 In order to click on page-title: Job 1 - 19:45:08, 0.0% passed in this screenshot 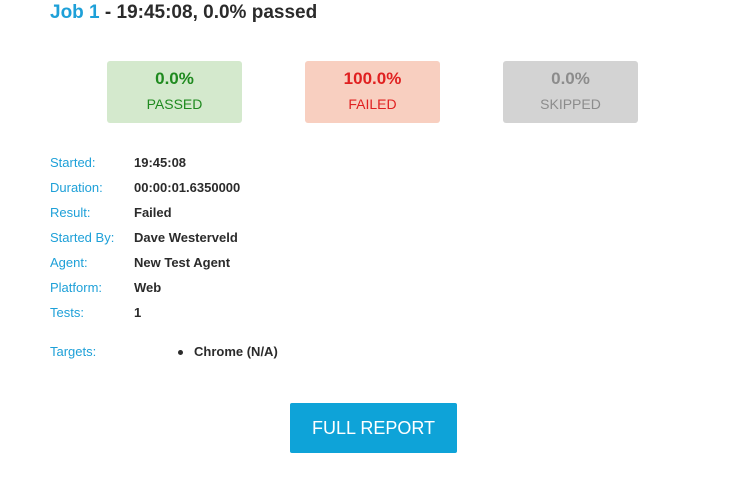, I will do `click(183, 13)`.